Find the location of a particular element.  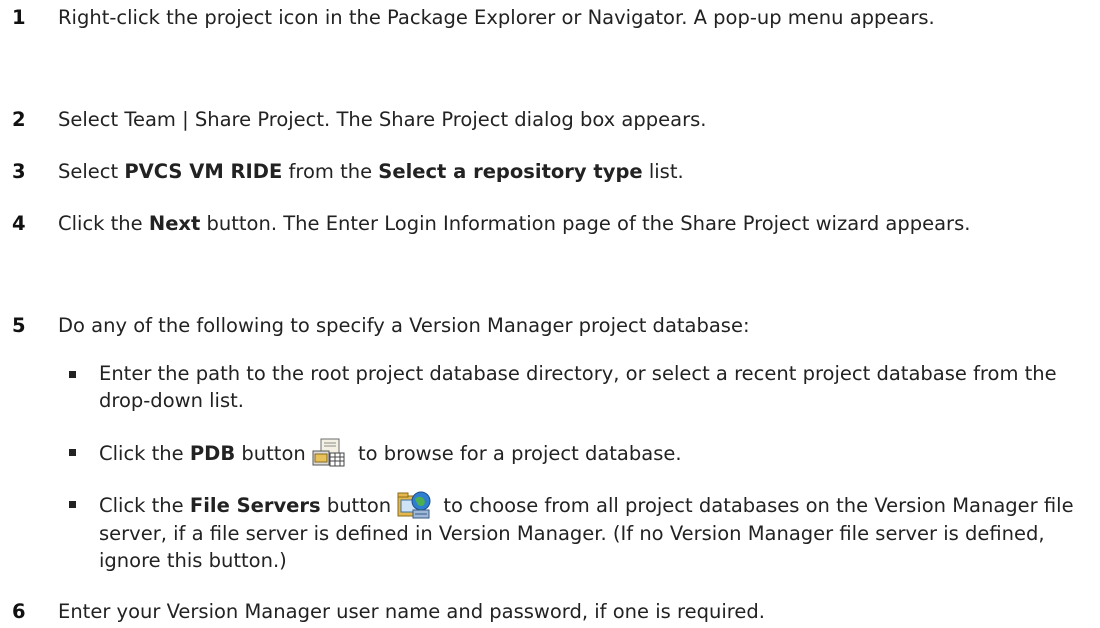

button-name: PDB is located at coordinates (212, 453).